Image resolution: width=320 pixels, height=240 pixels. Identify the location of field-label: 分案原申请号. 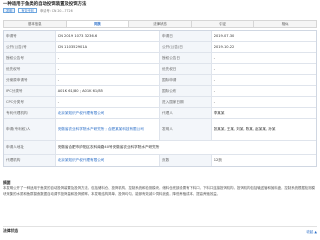
(30, 80).